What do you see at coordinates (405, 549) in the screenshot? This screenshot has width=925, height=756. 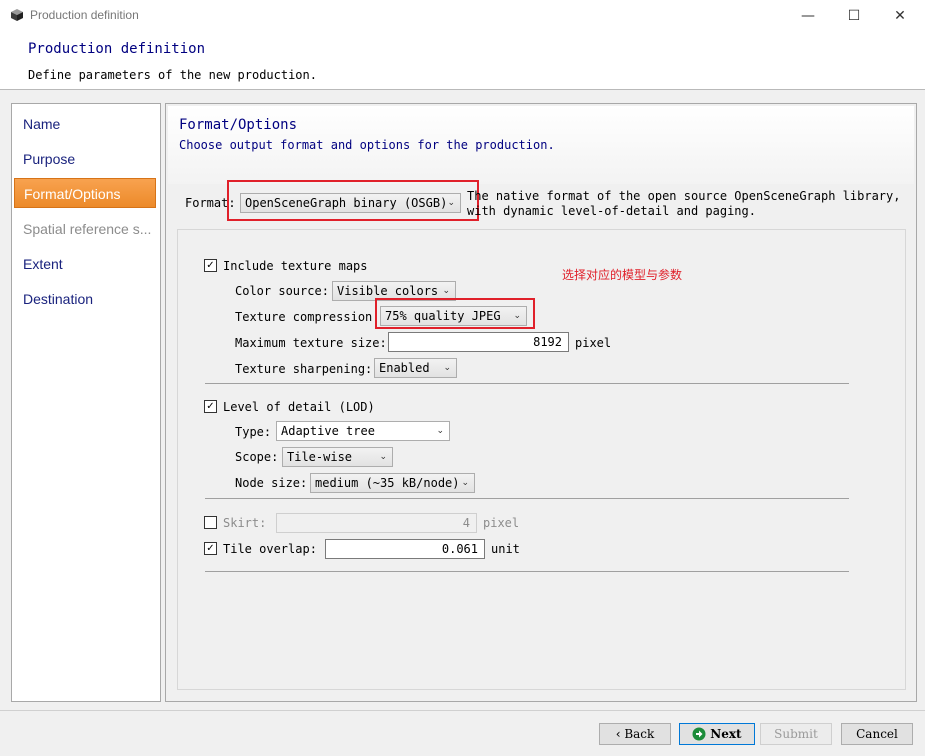 I see `tile-overlap-input: 0.061` at bounding box center [405, 549].